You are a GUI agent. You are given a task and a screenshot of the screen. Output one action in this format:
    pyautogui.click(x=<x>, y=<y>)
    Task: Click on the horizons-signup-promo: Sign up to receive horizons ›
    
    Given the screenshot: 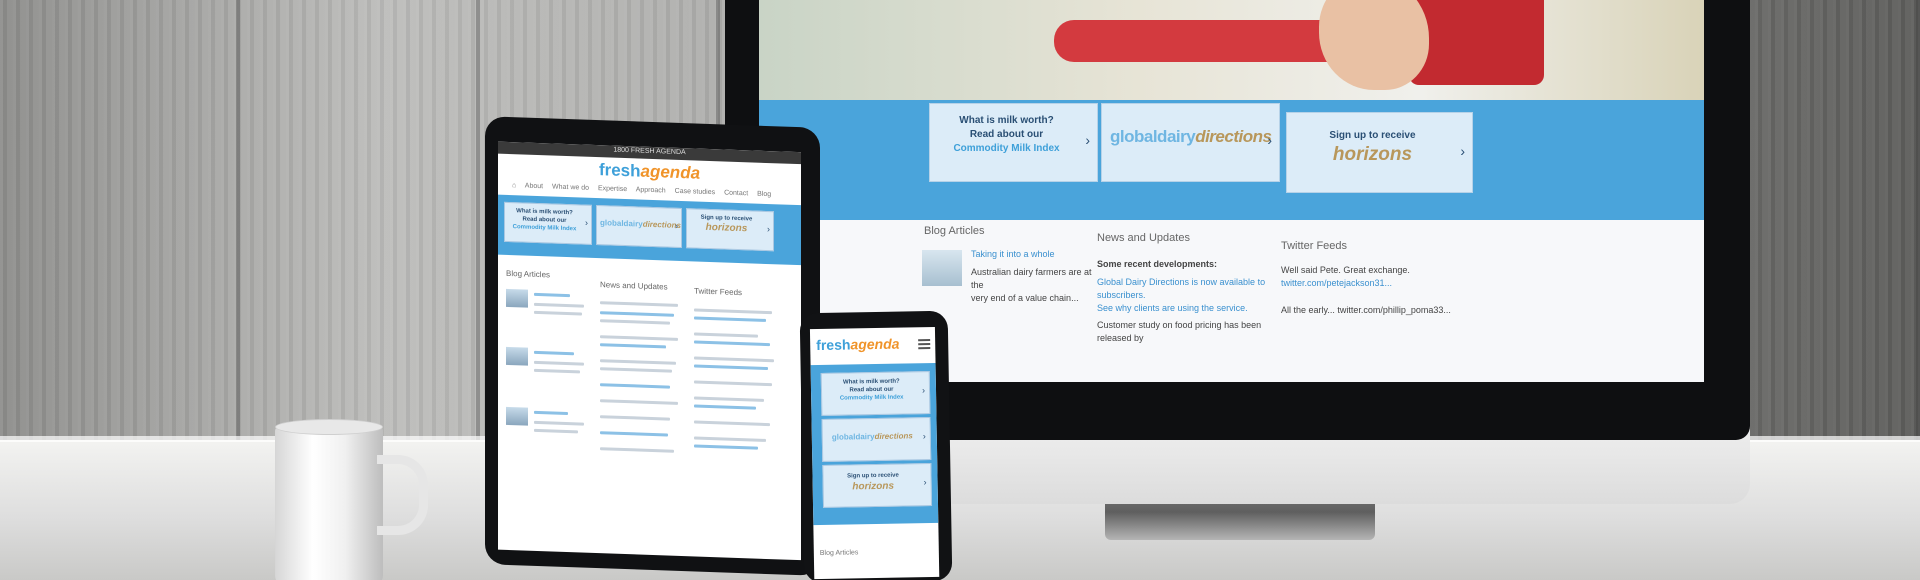 What is the action you would take?
    pyautogui.click(x=1379, y=152)
    